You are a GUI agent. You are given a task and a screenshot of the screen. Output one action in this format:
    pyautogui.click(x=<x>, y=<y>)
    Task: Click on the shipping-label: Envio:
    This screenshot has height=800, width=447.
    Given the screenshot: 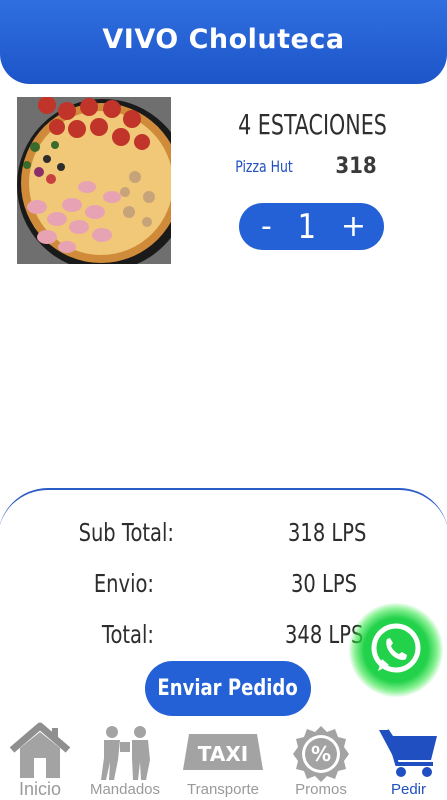 What is the action you would take?
    pyautogui.click(x=123, y=583)
    